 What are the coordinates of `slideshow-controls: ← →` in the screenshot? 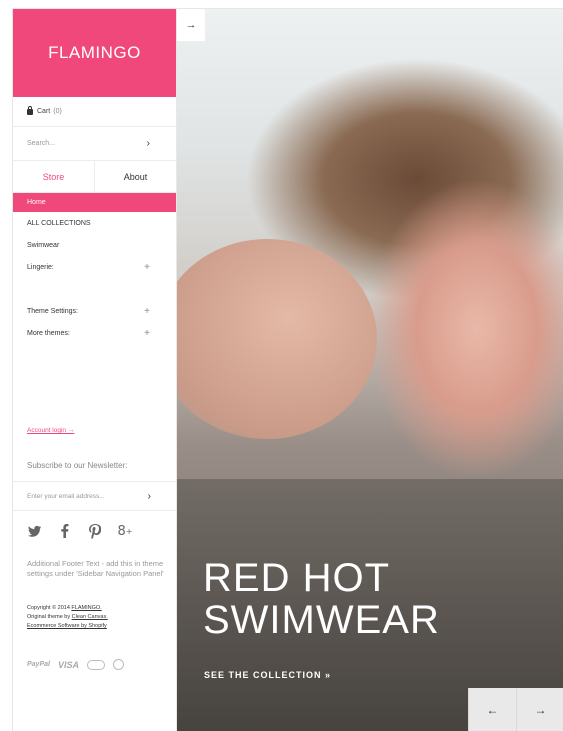 It's located at (515, 709).